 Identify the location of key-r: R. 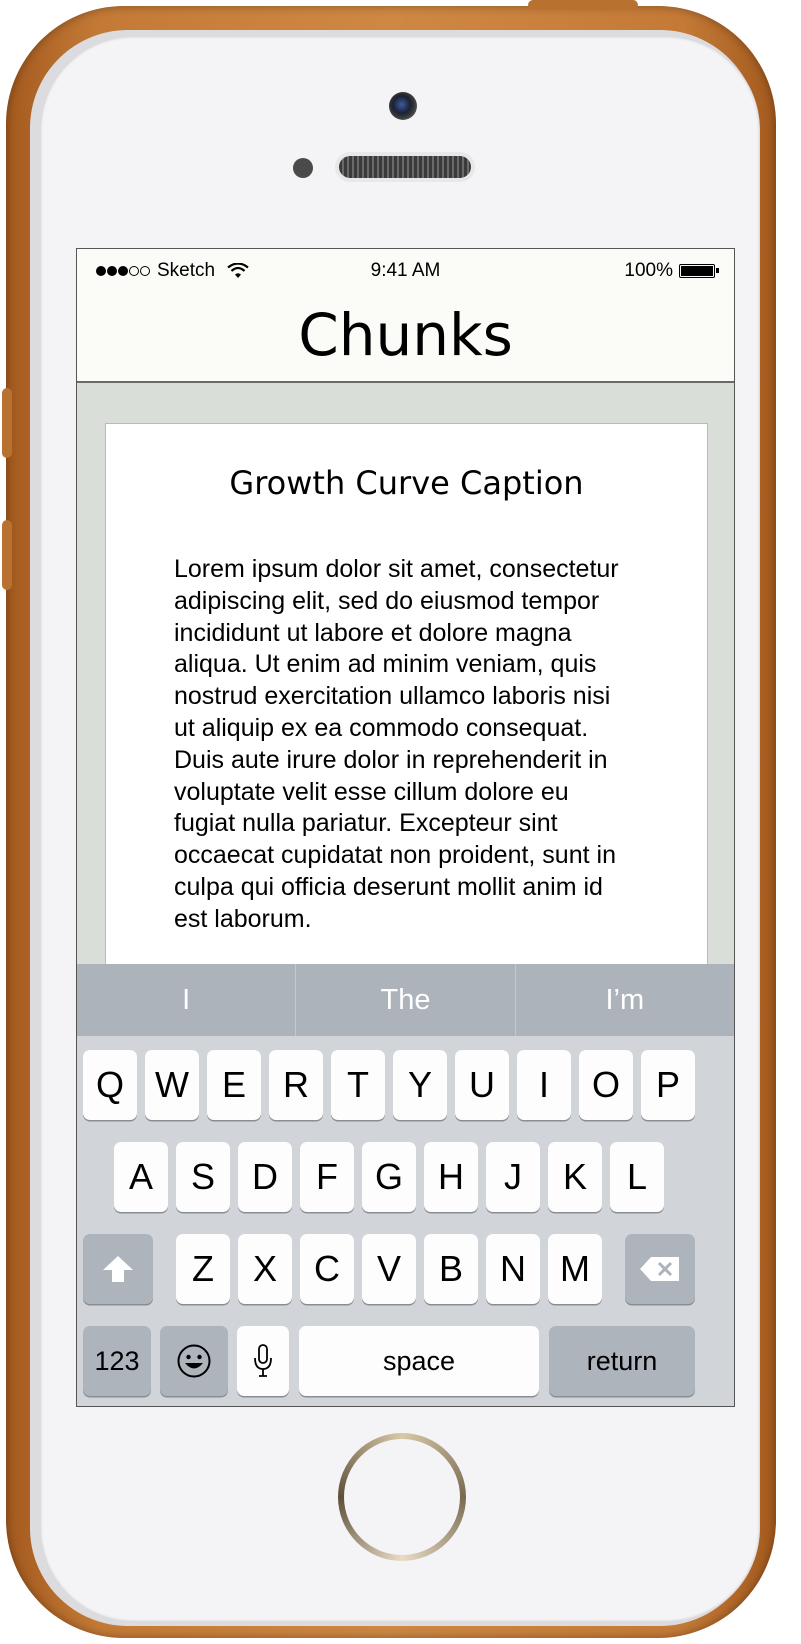
(296, 1085).